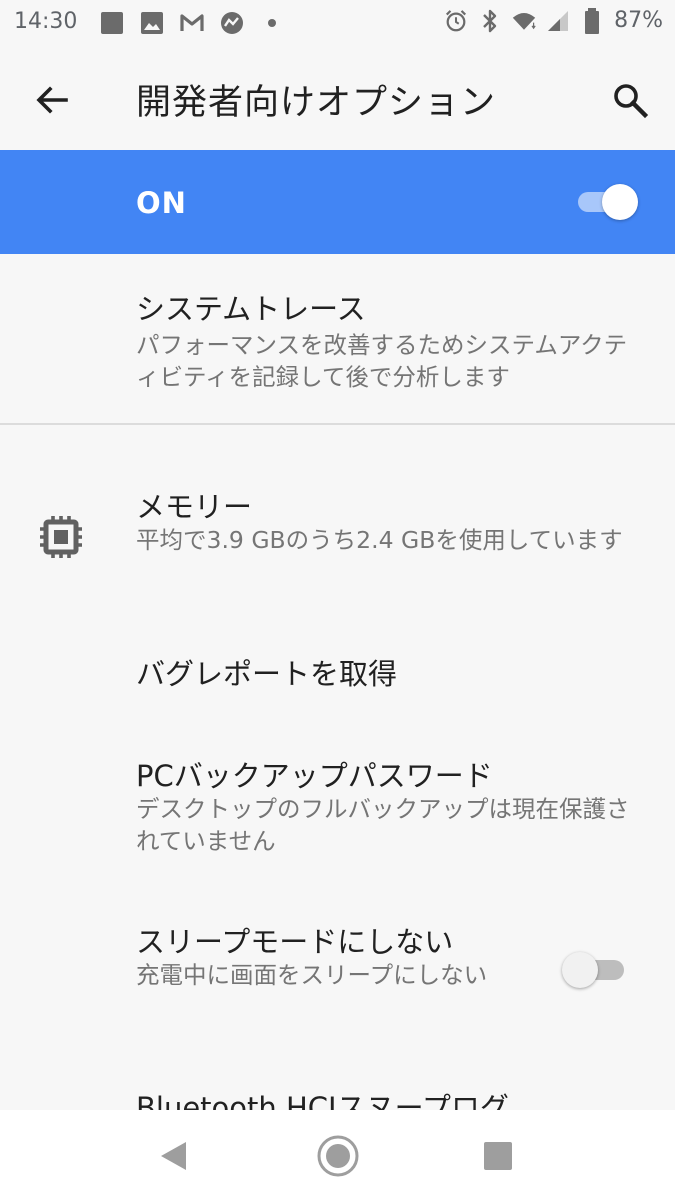 The image size is (675, 1200). I want to click on page-title: 開発者向けオプション, so click(316, 103).